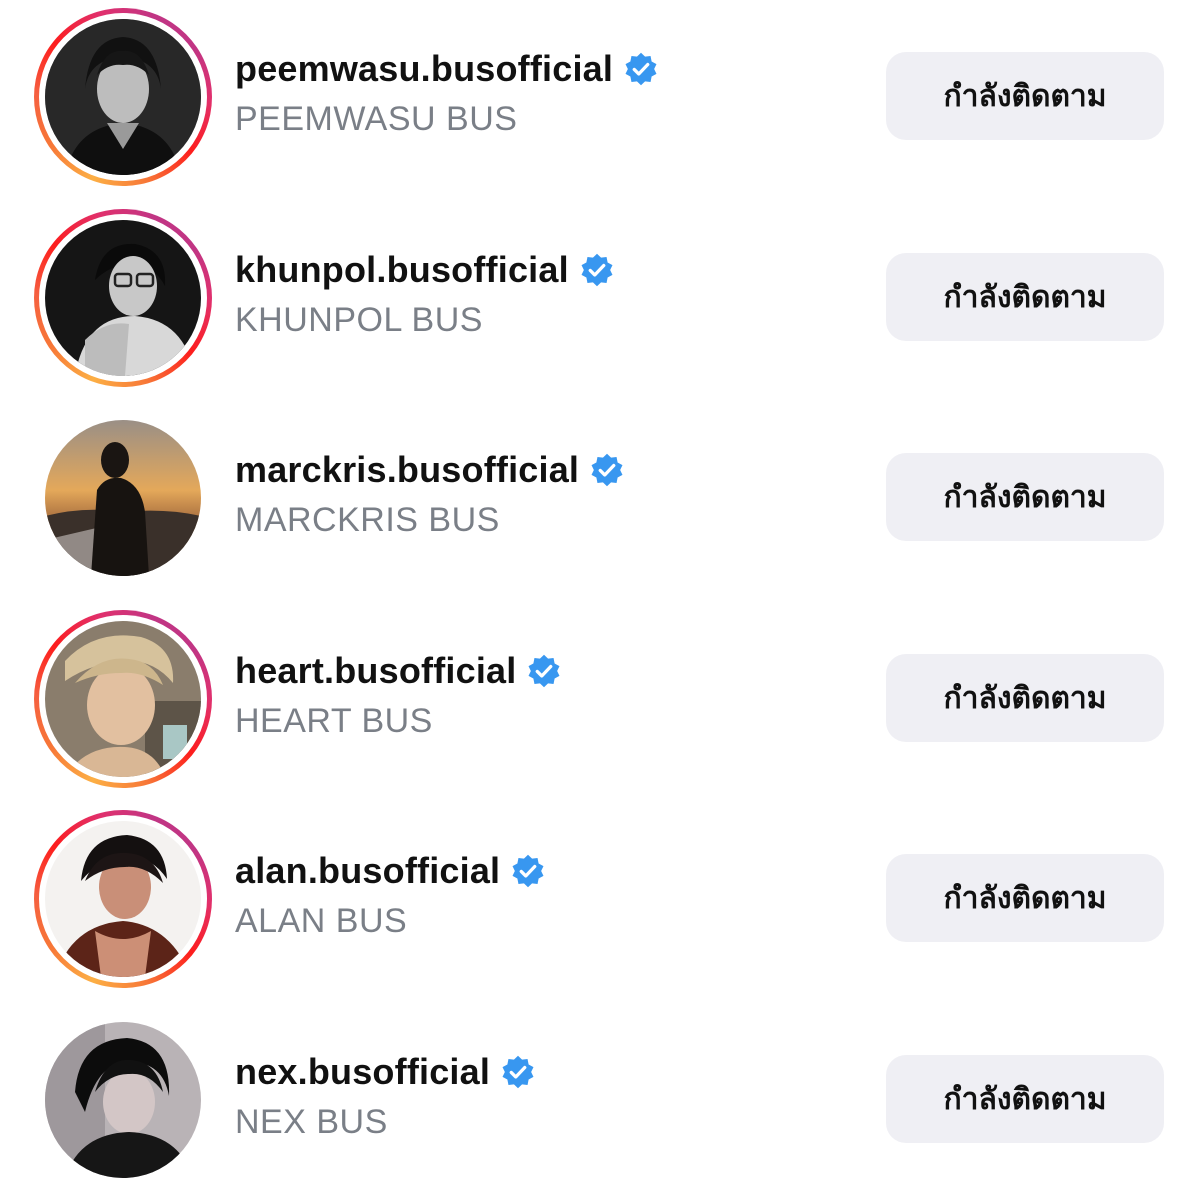  I want to click on username: nex.busofficial, so click(362, 1072).